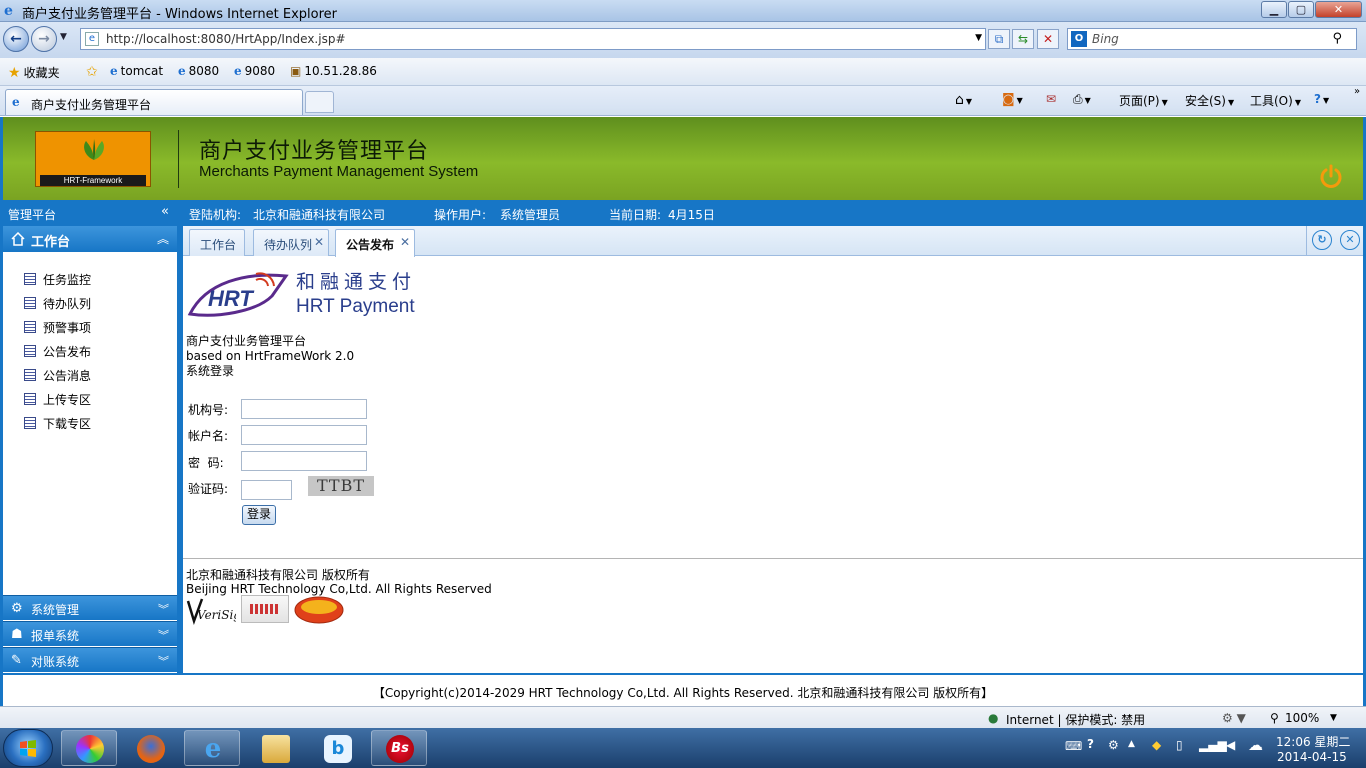  Describe the element at coordinates (1012, 99) in the screenshot. I see `feeds-icon: ◙ ▼` at that location.